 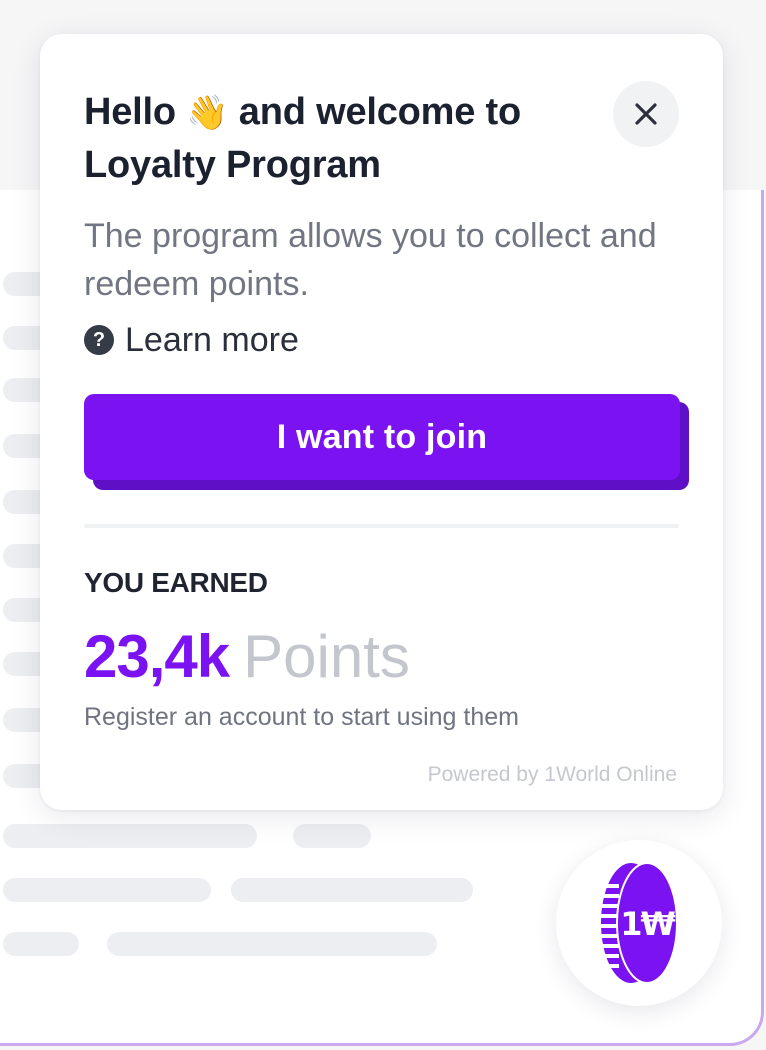 I want to click on close-icon, so click(x=646, y=114).